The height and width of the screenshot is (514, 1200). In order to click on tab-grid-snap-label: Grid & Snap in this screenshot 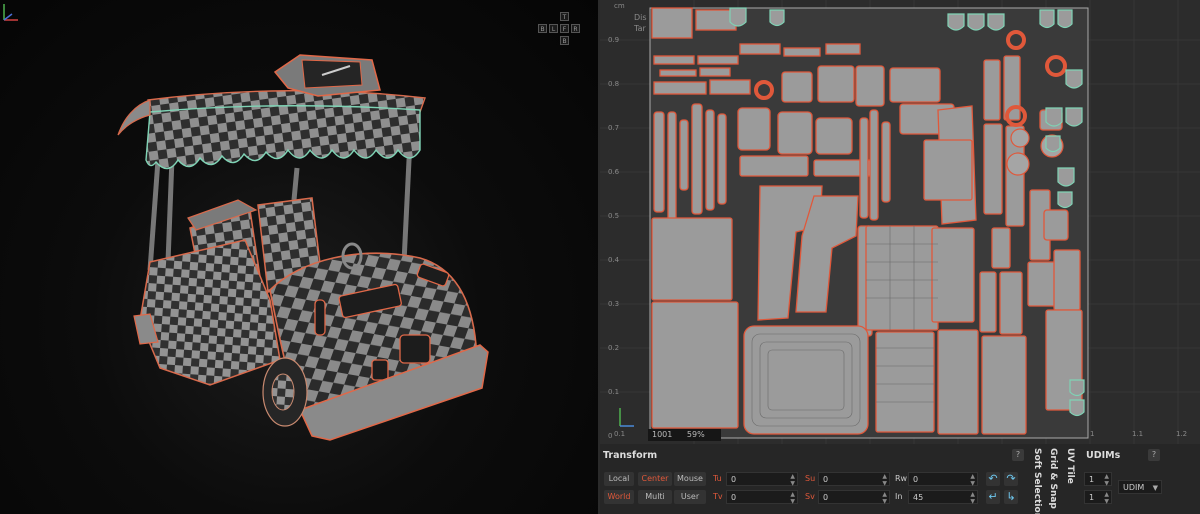, I will do `click(1053, 478)`.